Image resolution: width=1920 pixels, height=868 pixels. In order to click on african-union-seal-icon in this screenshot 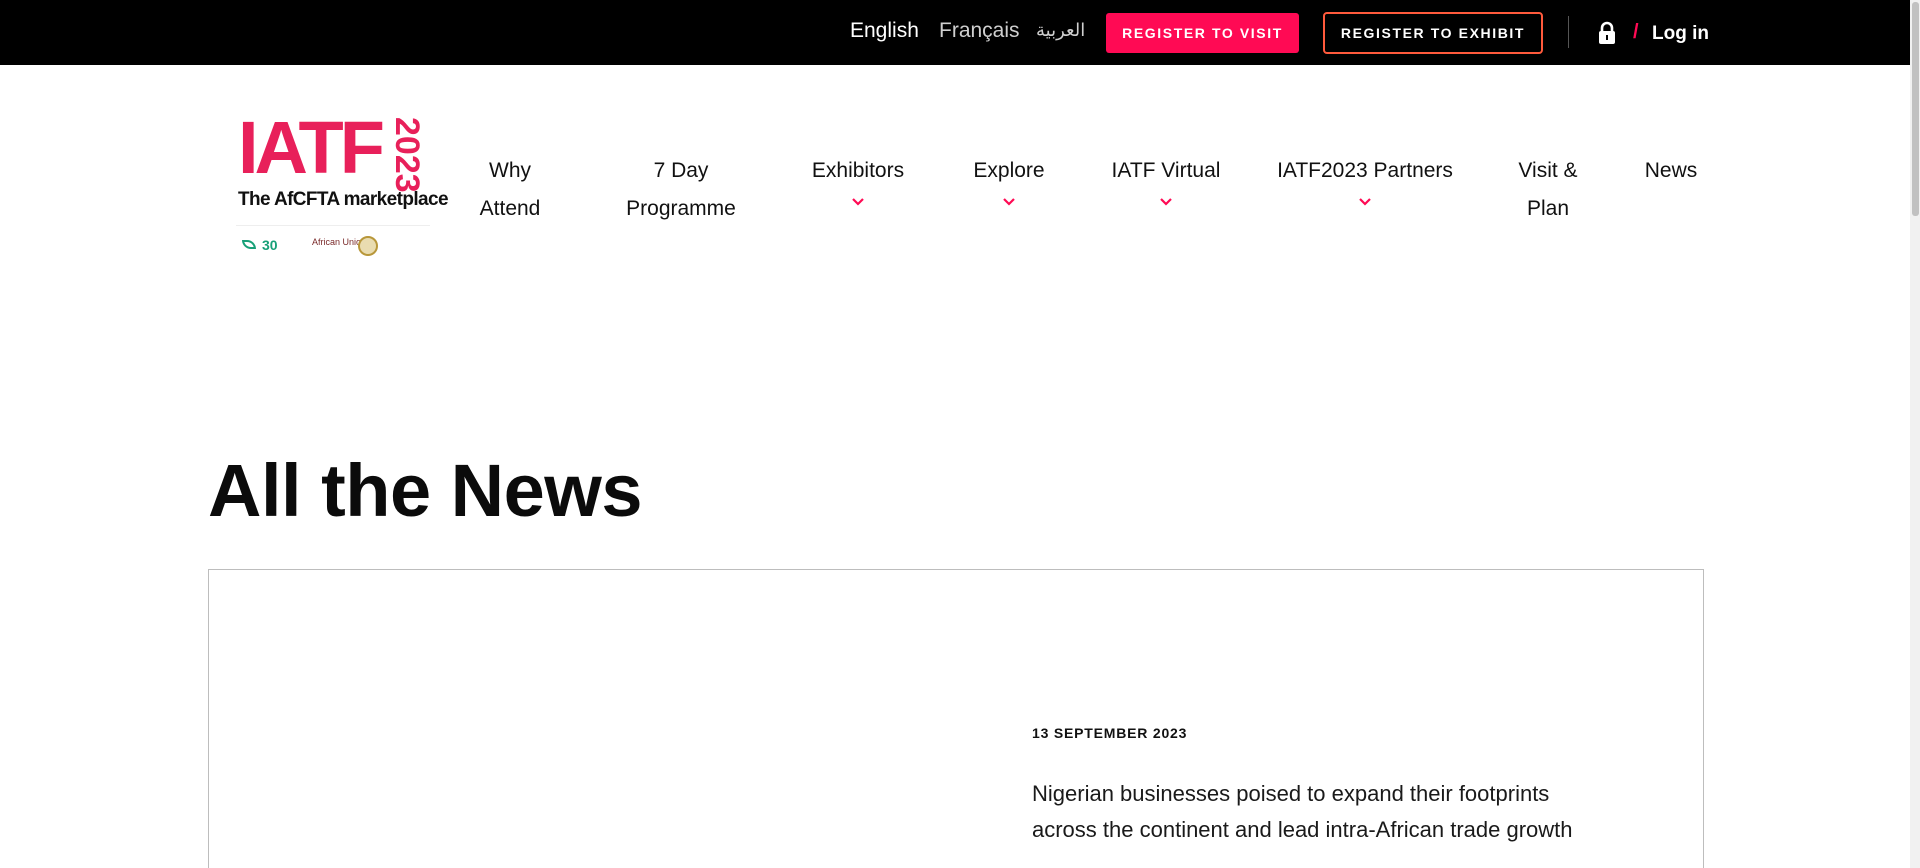, I will do `click(368, 246)`.